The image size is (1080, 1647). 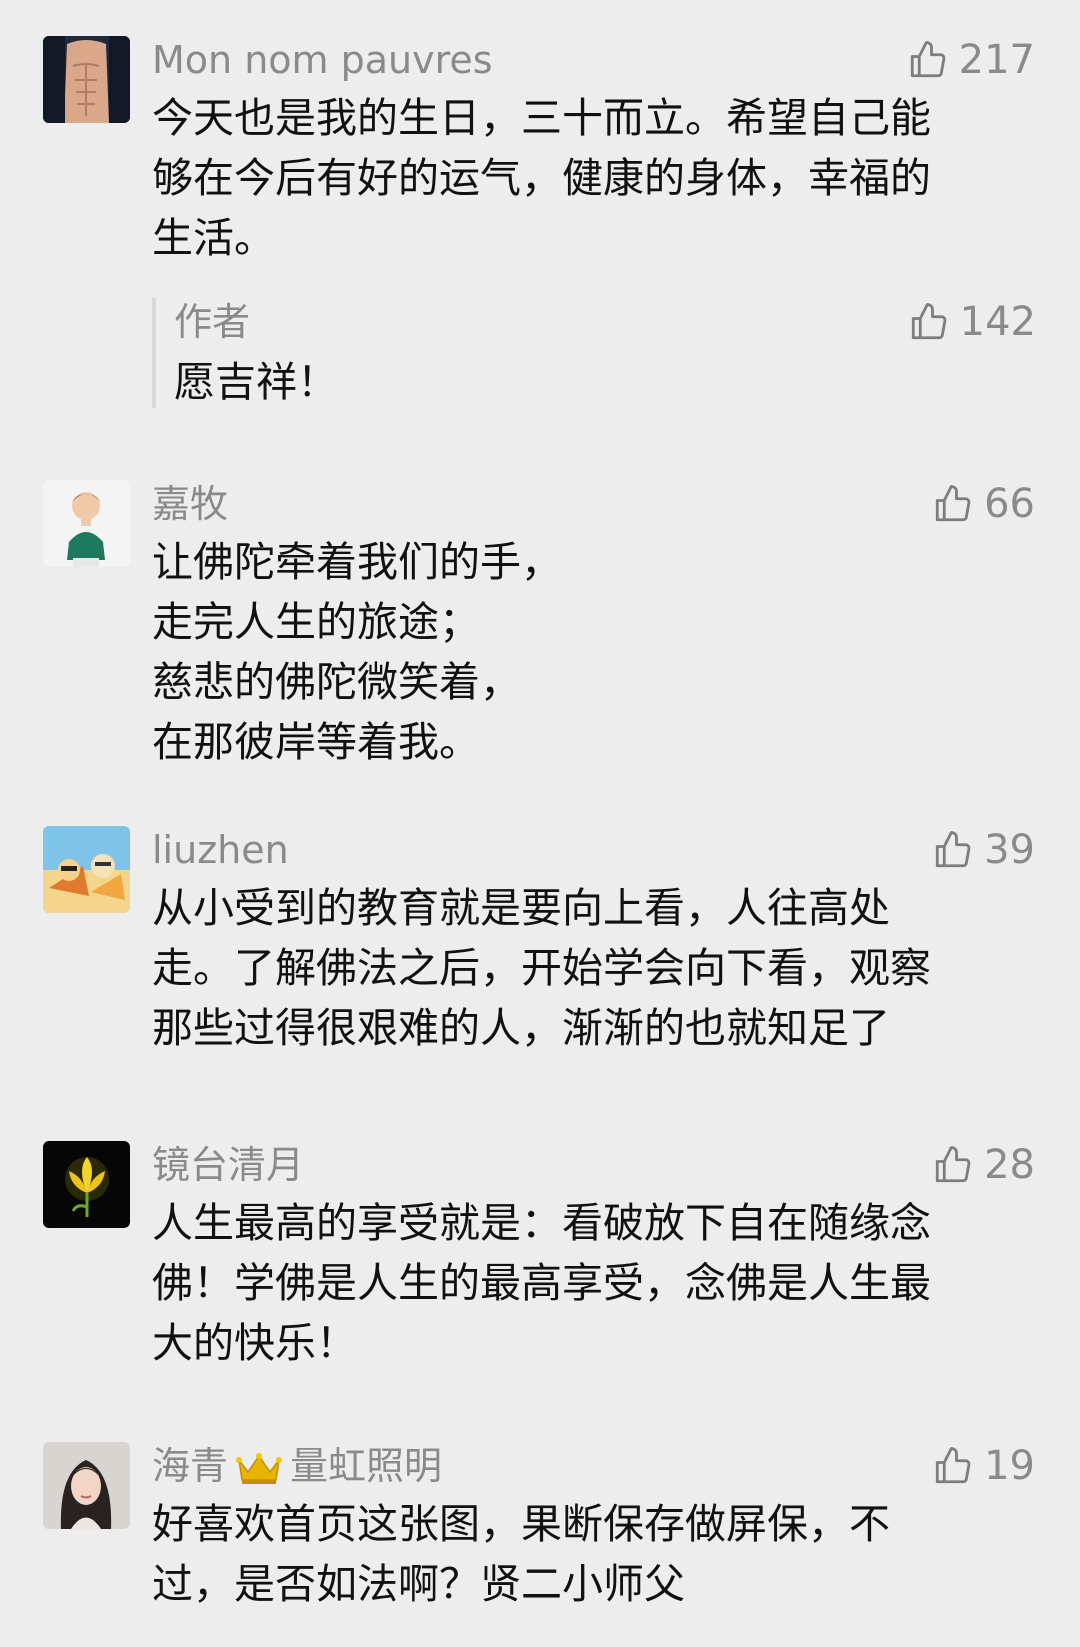 I want to click on comment-author-name: 嘉牧, so click(x=190, y=504).